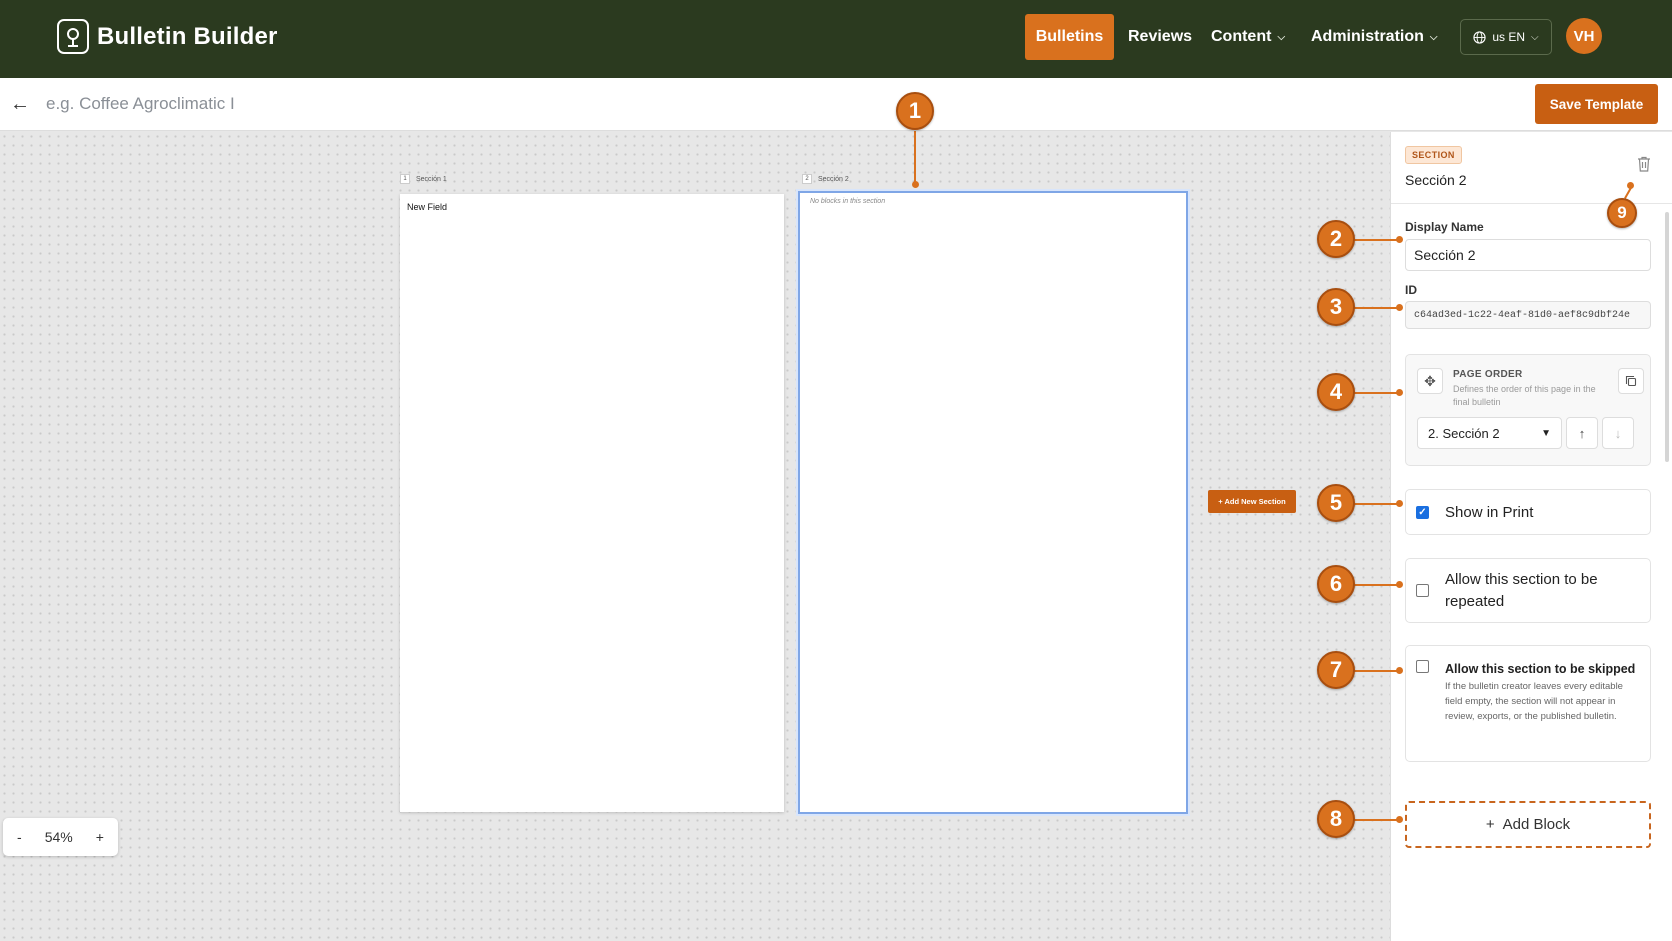 The image size is (1672, 941). What do you see at coordinates (1377, 585) in the screenshot?
I see `callout-6-connector` at bounding box center [1377, 585].